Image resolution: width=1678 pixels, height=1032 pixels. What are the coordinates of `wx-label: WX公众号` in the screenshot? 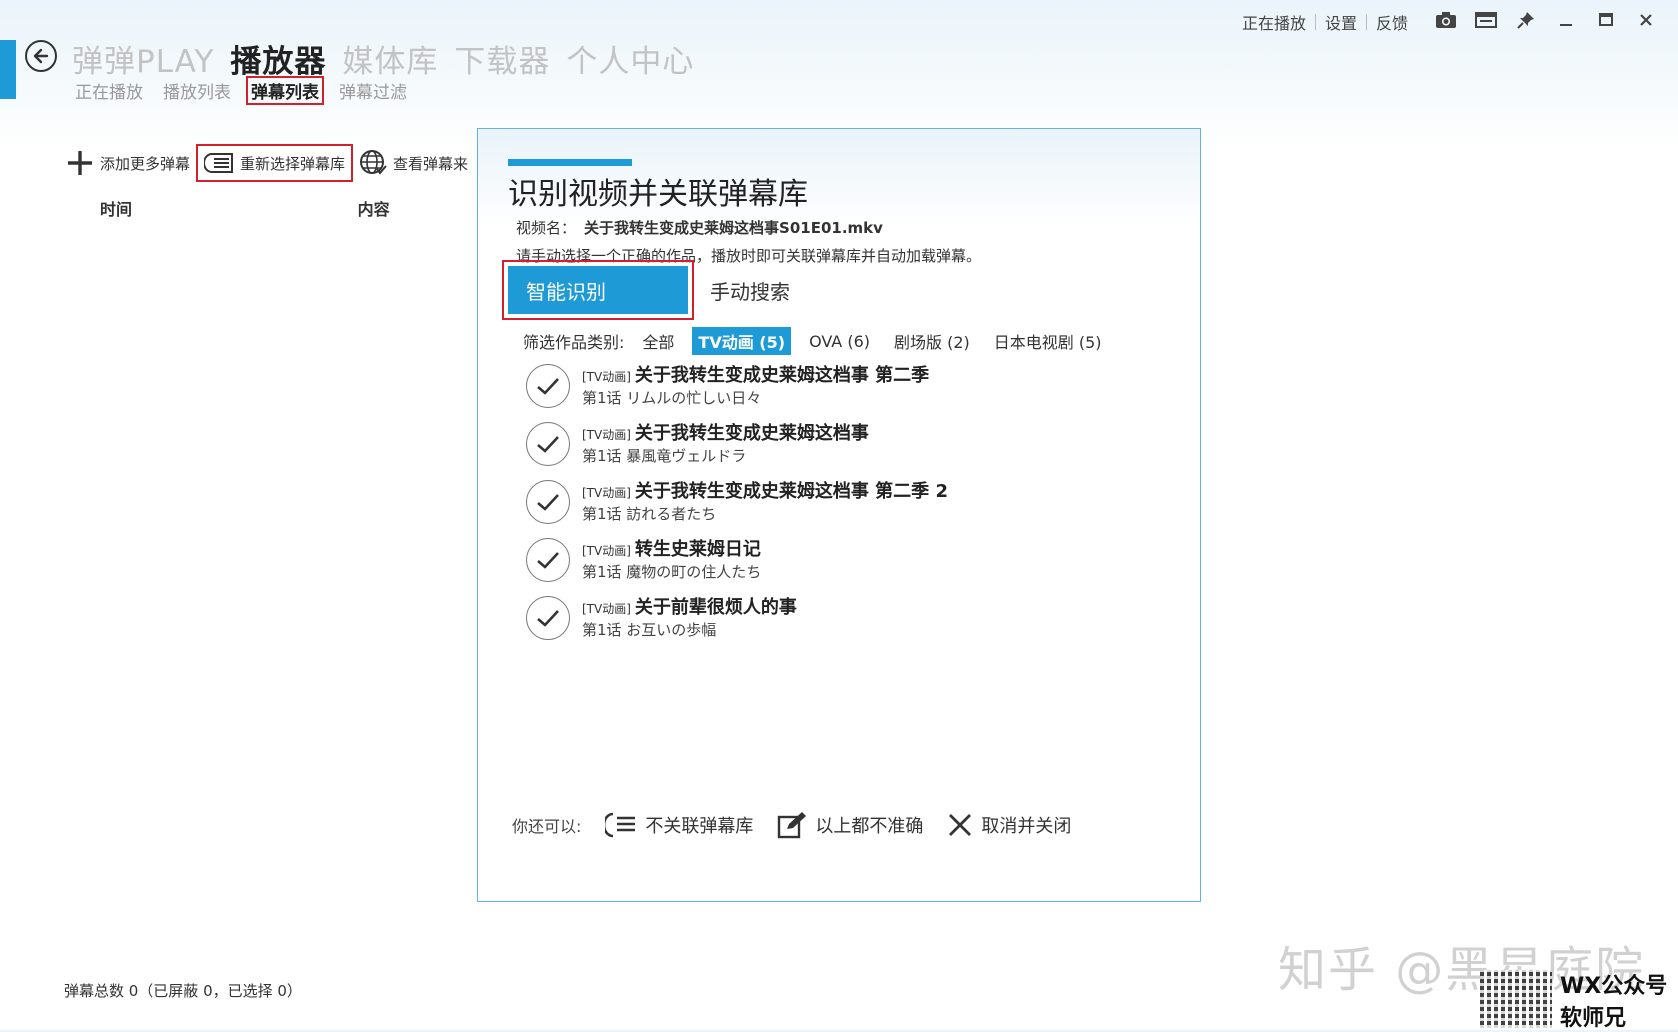 It's located at (1614, 986).